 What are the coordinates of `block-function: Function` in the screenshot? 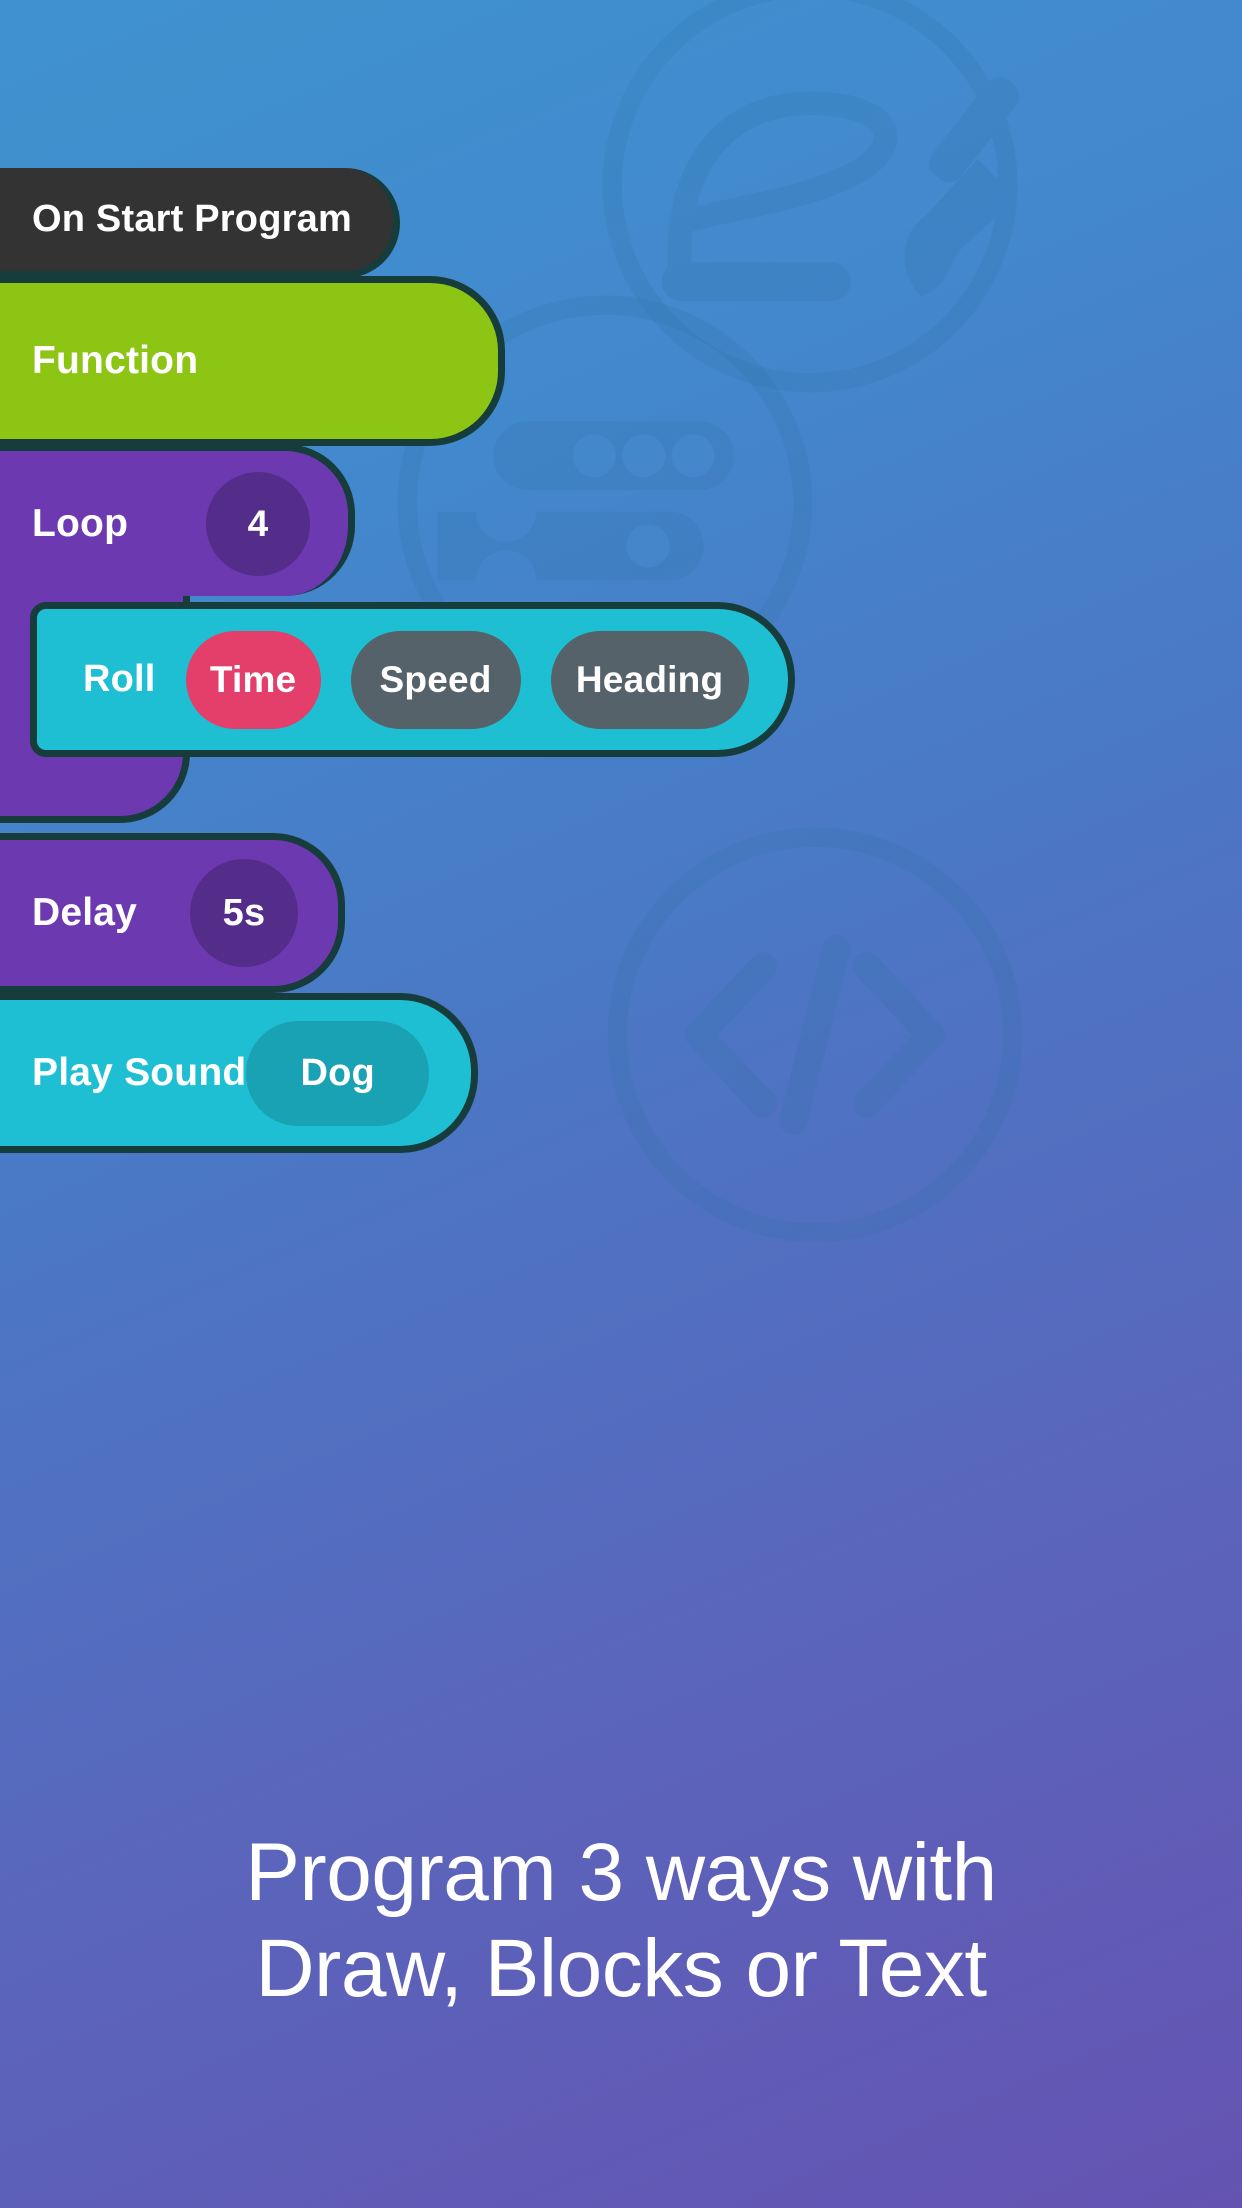 It's located at (252, 361).